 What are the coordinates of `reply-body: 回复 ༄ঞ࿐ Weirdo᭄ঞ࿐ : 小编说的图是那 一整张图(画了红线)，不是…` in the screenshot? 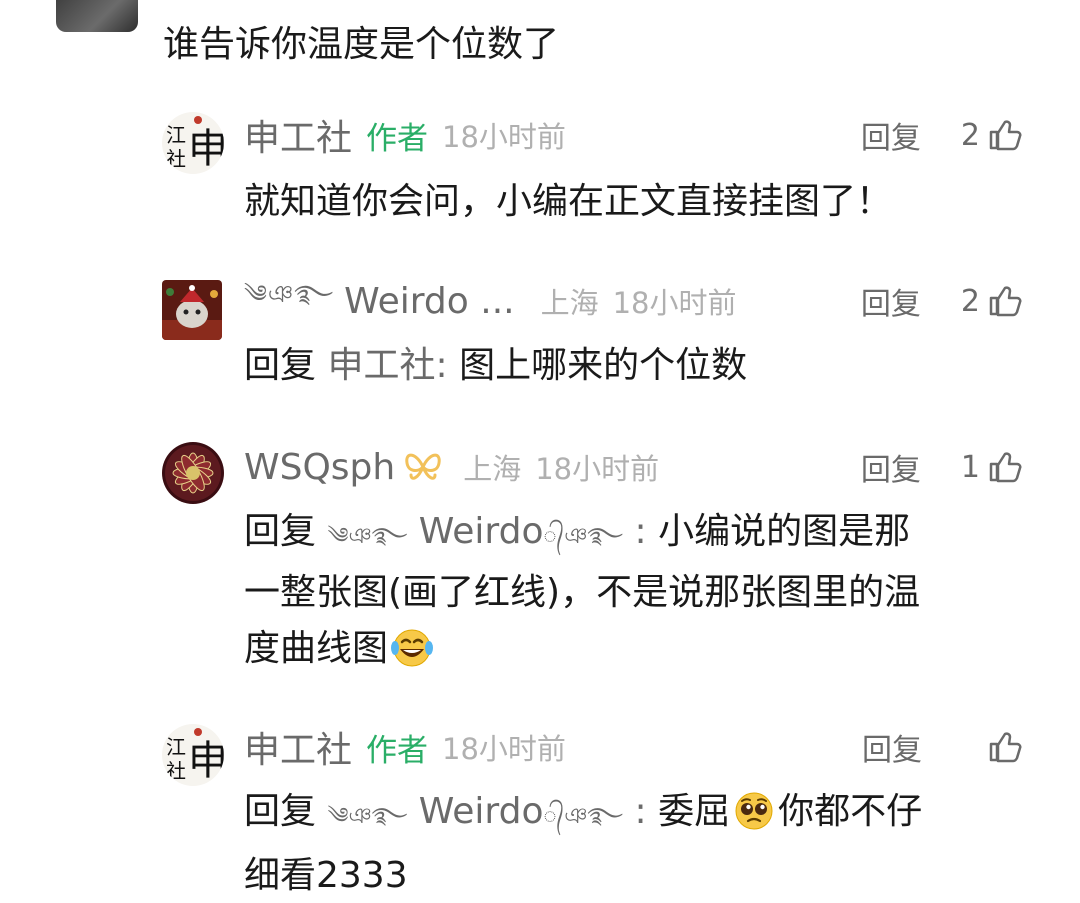 It's located at (629, 594).